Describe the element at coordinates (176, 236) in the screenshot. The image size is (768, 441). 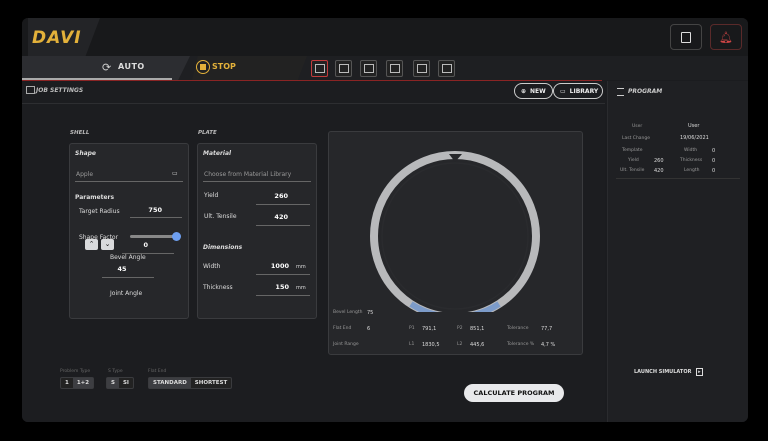
I see `shape-factor-handle` at that location.